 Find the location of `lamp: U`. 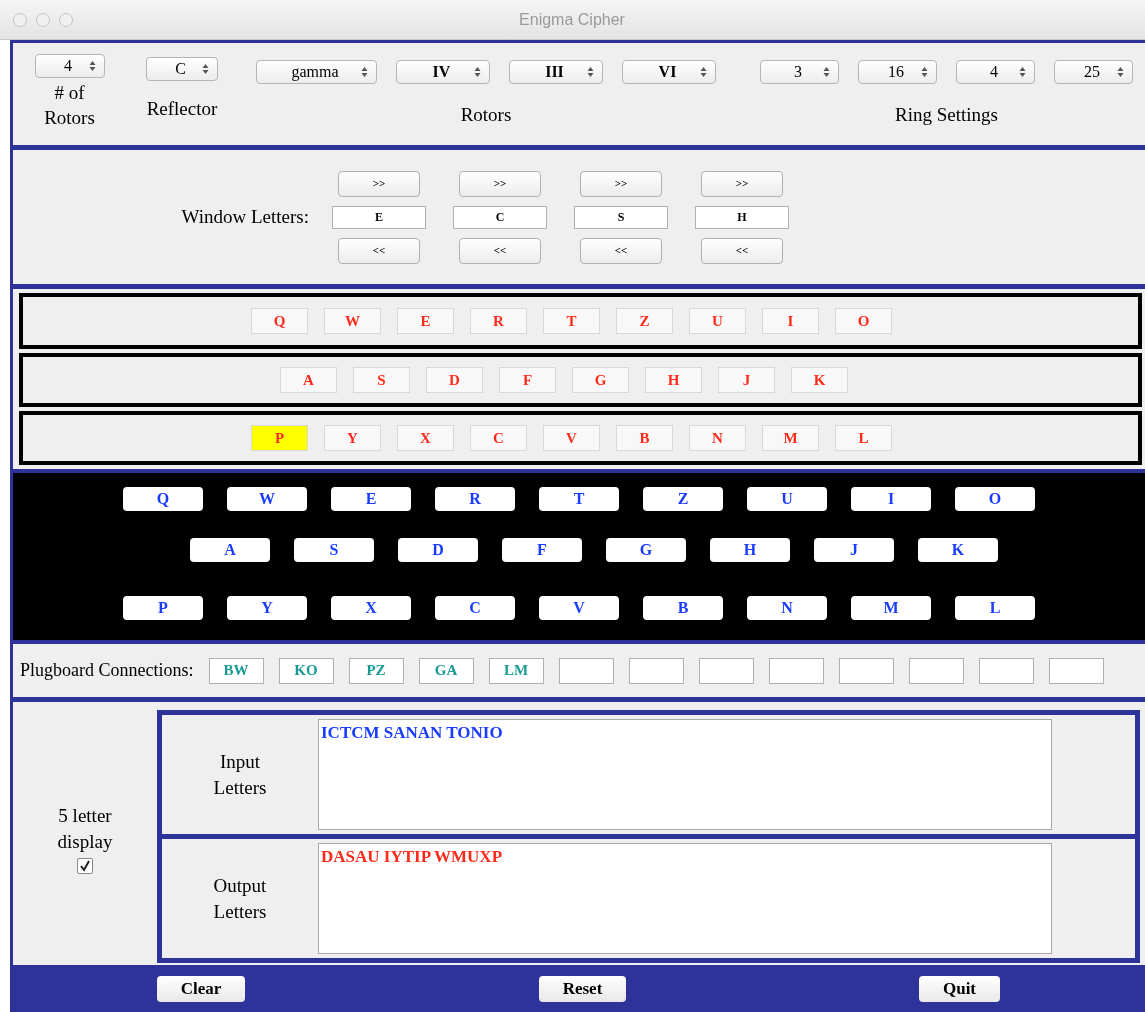

lamp: U is located at coordinates (717, 321).